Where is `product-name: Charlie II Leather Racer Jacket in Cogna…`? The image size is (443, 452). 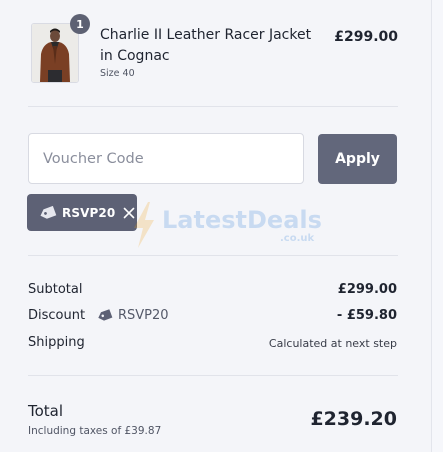
product-name: Charlie II Leather Racer Jacket in Cogna… is located at coordinates (206, 45).